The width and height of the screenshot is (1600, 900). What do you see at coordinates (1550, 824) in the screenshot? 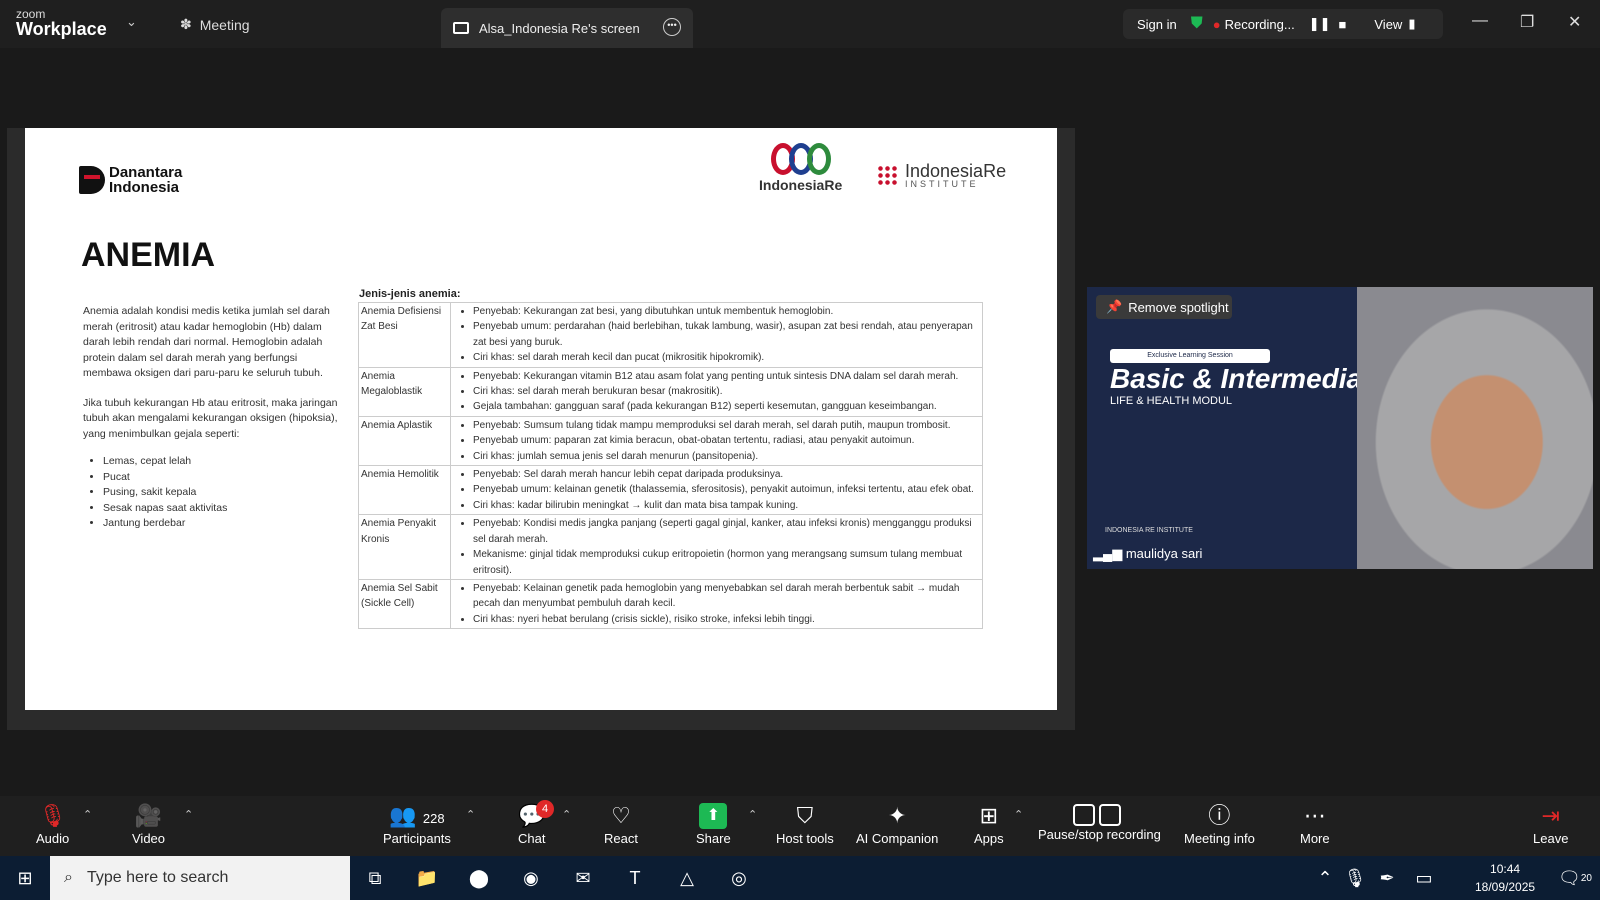
I see `leave-button: ⇥ Leave` at bounding box center [1550, 824].